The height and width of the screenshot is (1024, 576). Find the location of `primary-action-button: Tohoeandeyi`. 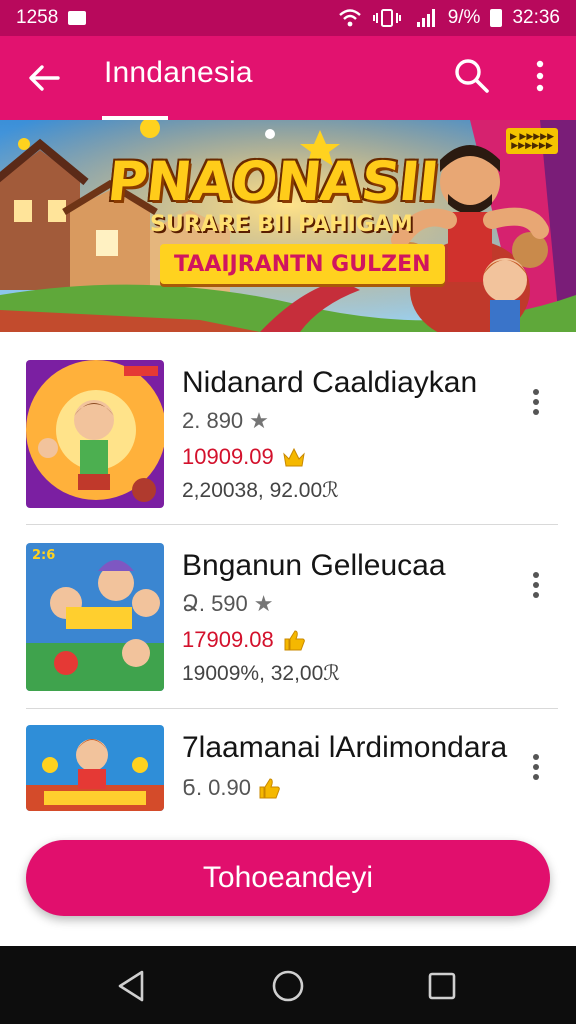

primary-action-button: Tohoeandeyi is located at coordinates (288, 878).